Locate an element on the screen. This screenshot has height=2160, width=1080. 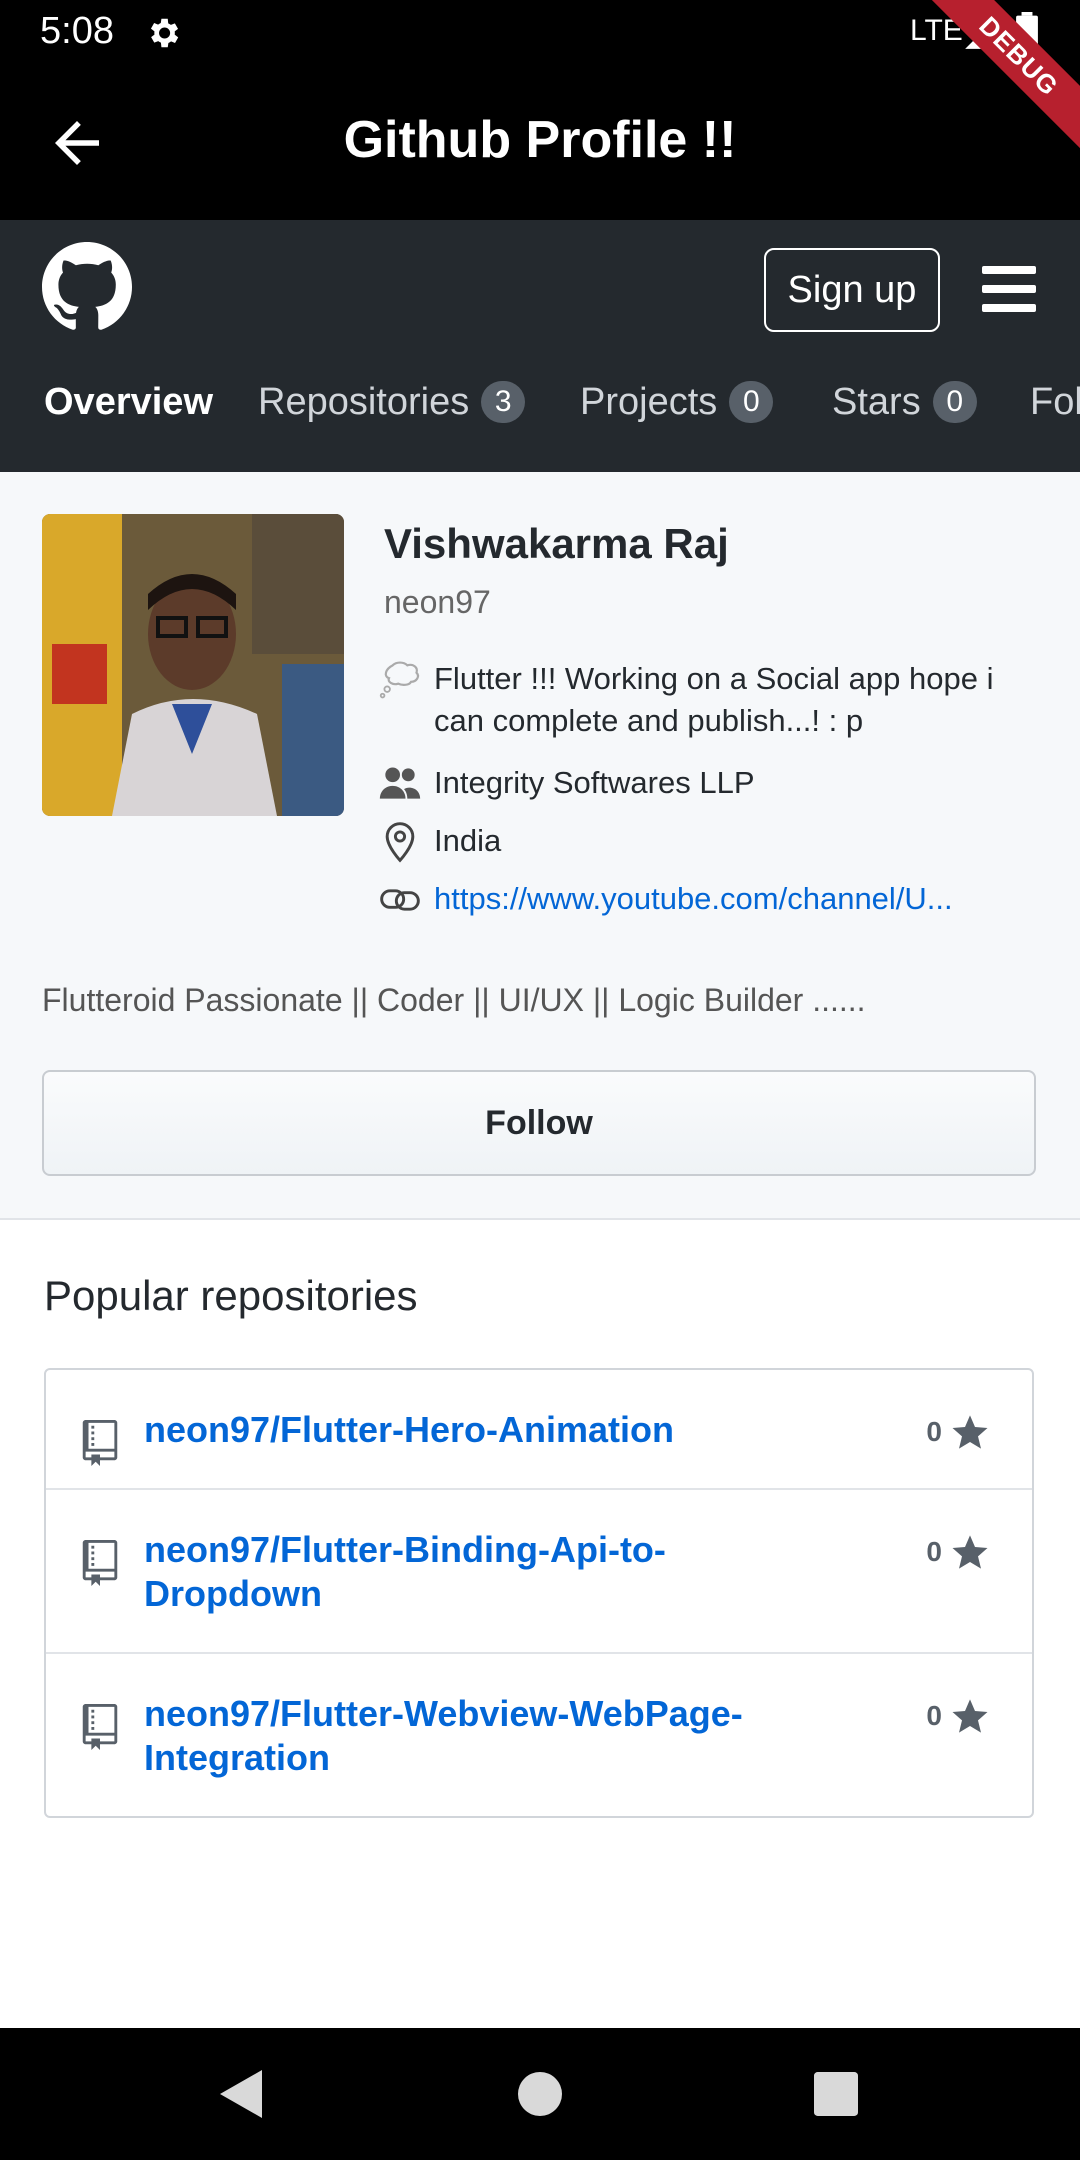
hamburger-menu-icon is located at coordinates (1009, 289).